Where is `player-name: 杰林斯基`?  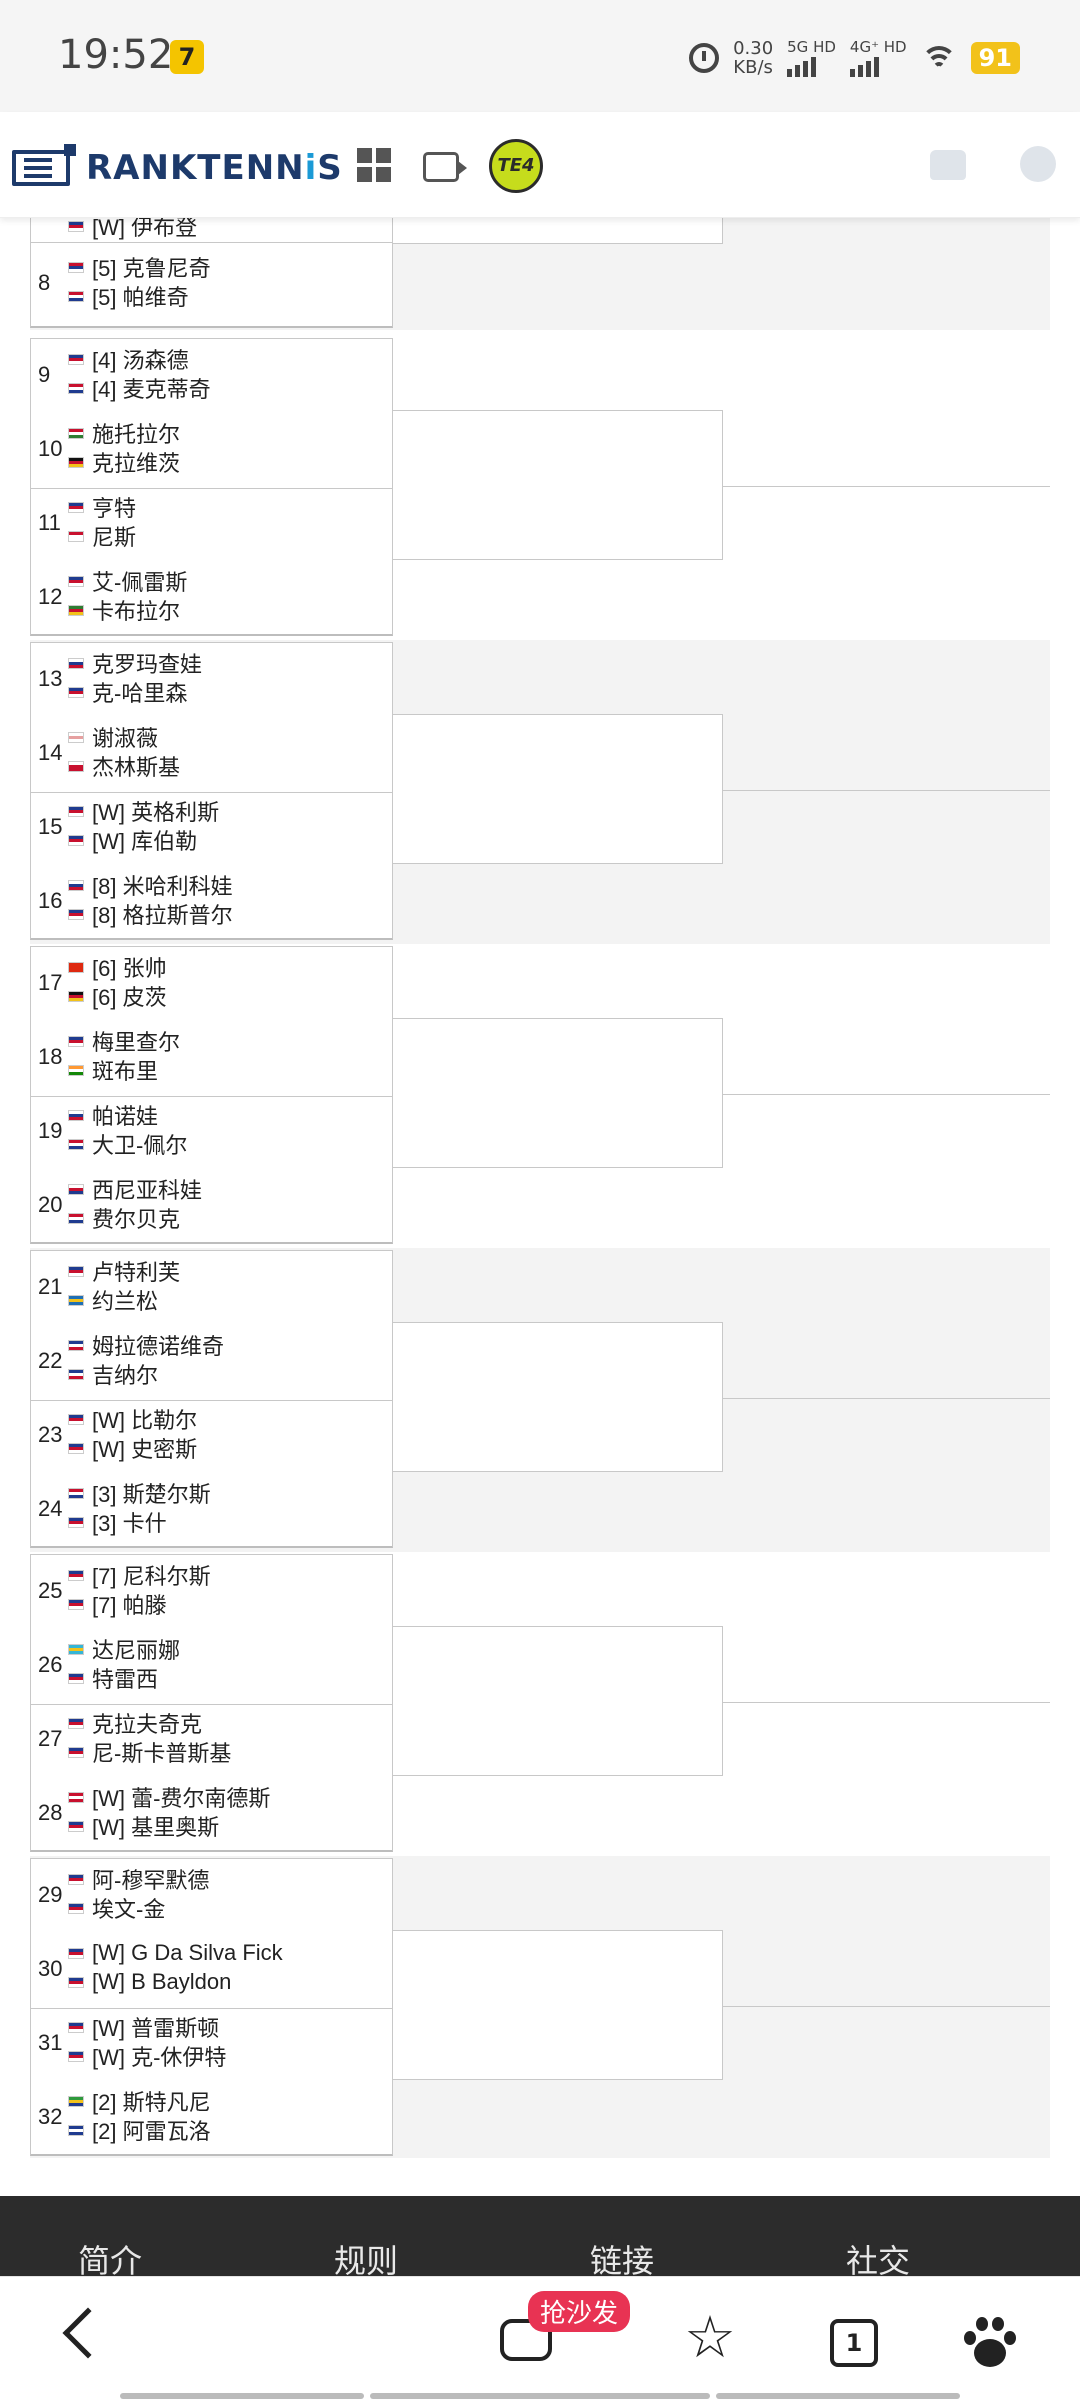 player-name: 杰林斯基 is located at coordinates (124, 766).